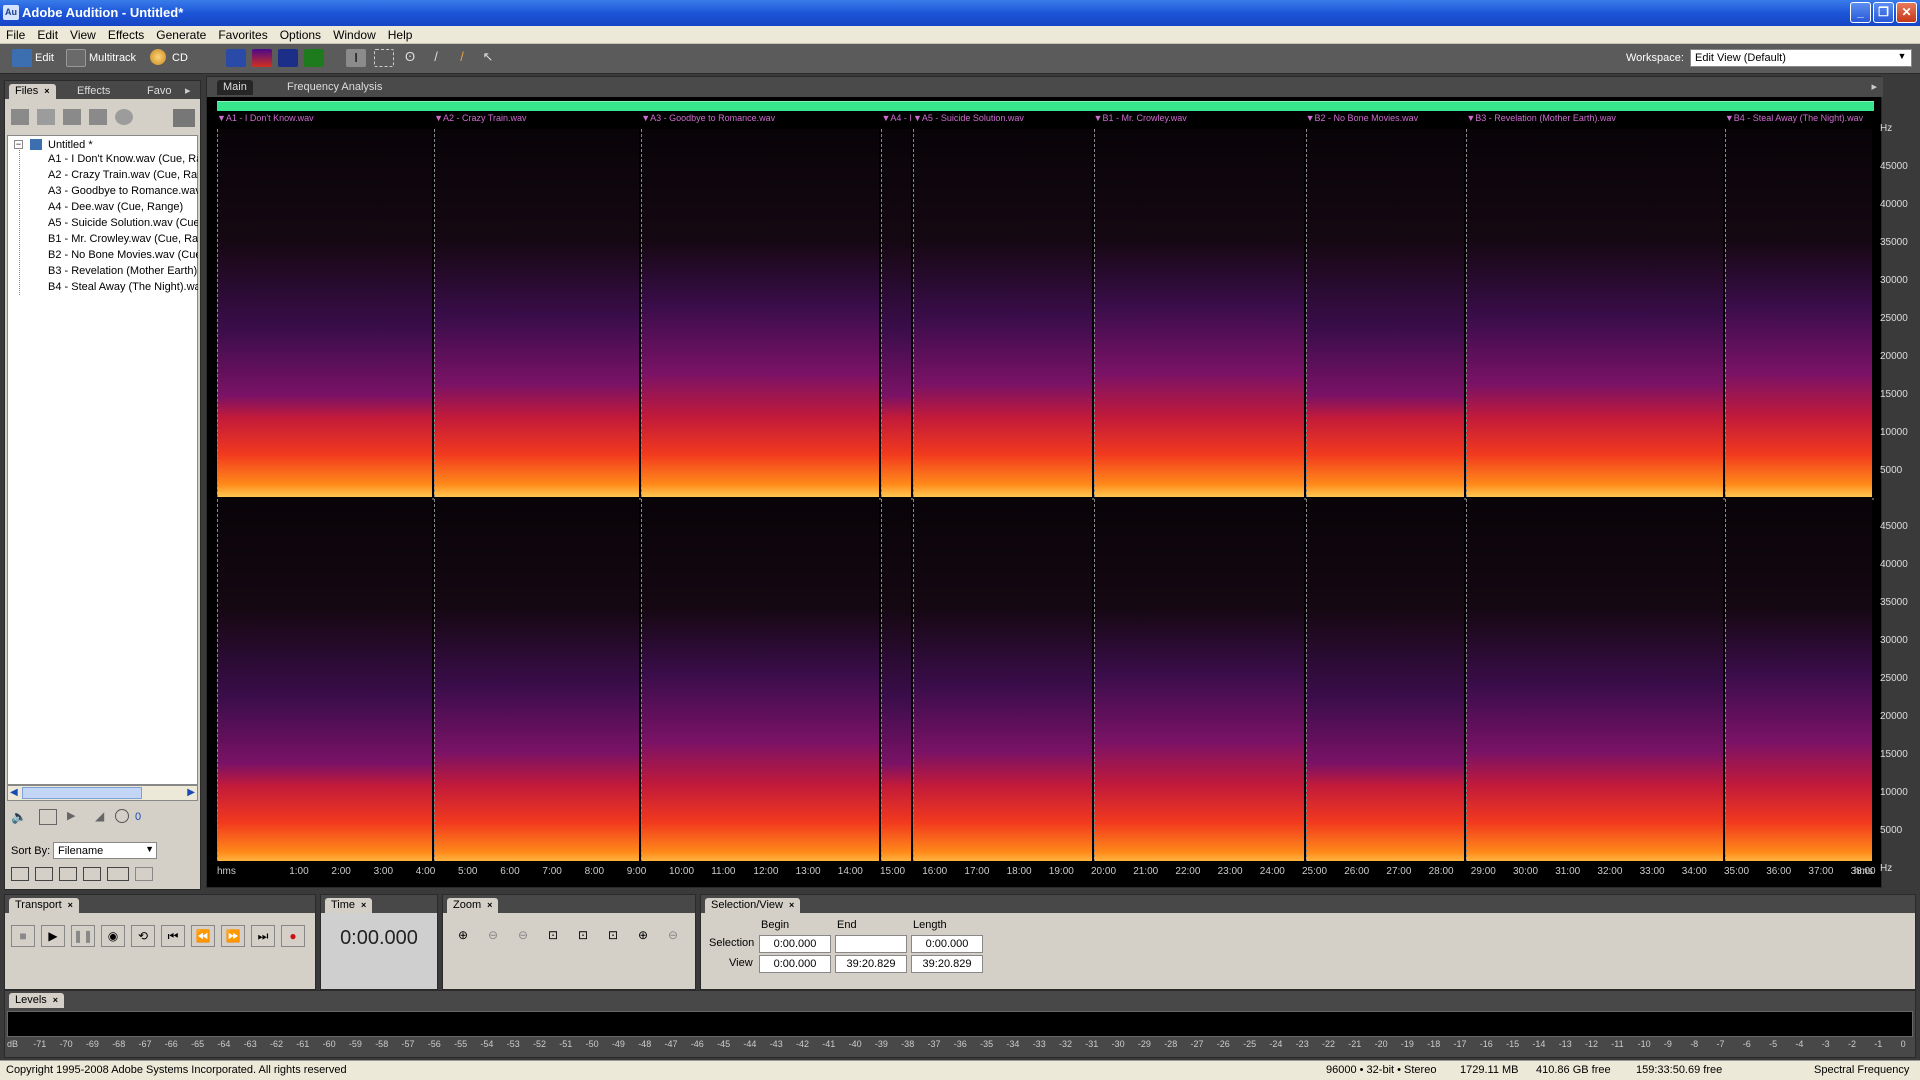 This screenshot has height=1080, width=1920. I want to click on cd-view-button: CD, so click(180, 58).